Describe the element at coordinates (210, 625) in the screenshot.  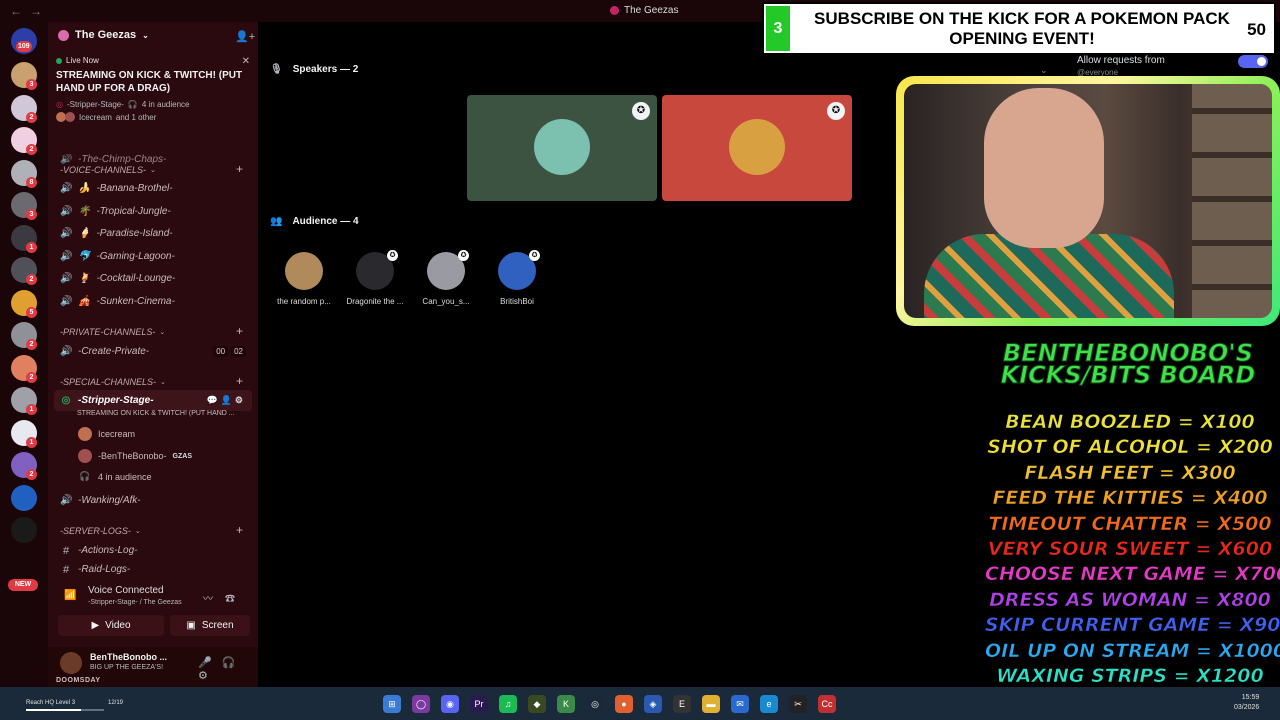
I see `screen-share-button: ▣ Screen` at that location.